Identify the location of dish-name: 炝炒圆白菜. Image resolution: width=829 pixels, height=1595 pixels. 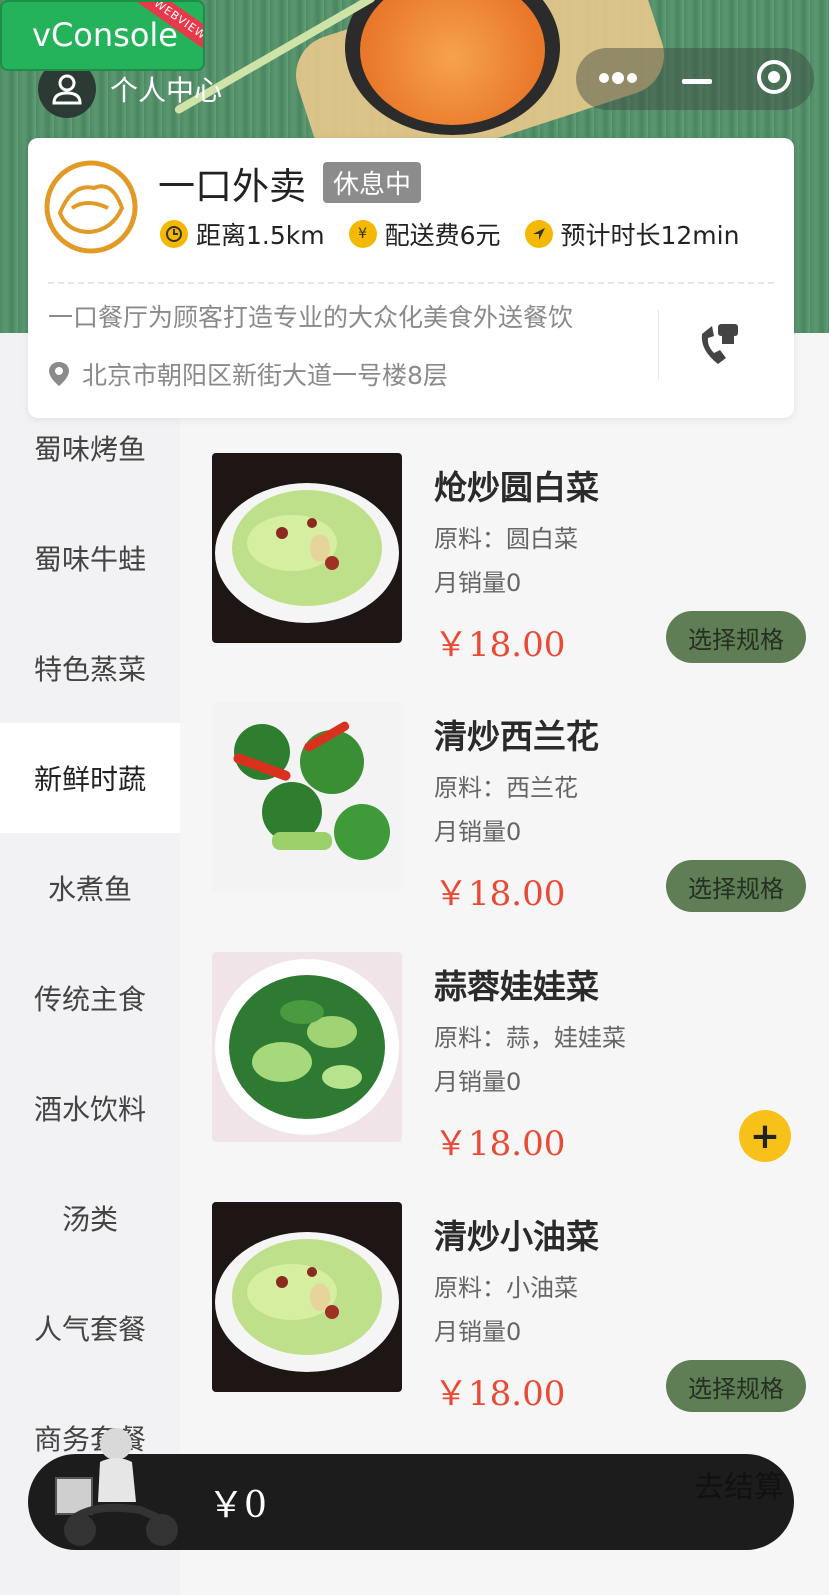
(516, 487).